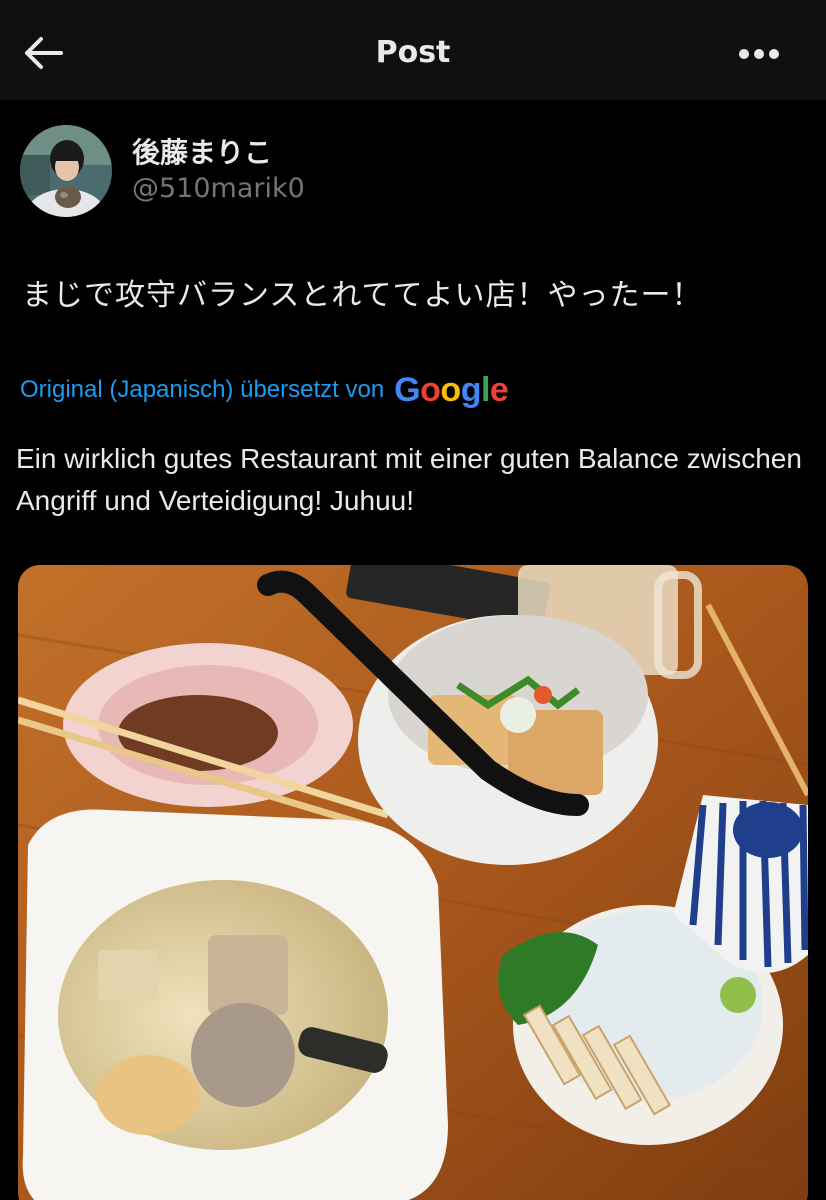 This screenshot has width=826, height=1200. I want to click on google-logo: Google, so click(451, 390).